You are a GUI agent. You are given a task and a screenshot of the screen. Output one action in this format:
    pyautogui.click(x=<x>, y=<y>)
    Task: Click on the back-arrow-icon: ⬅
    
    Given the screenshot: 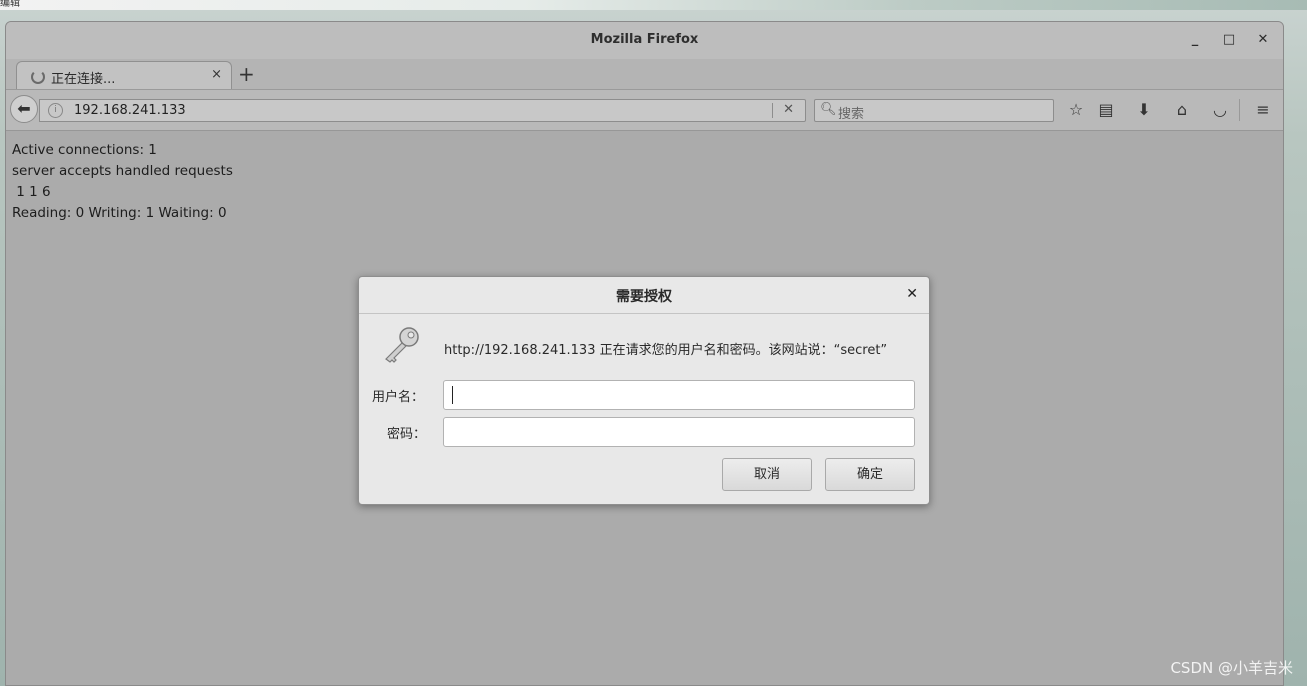 What is the action you would take?
    pyautogui.click(x=24, y=108)
    